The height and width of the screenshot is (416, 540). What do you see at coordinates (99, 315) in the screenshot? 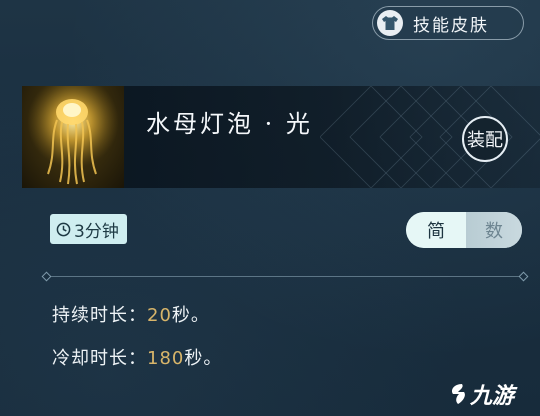
I see `stat-duration-label: 持续时长：` at bounding box center [99, 315].